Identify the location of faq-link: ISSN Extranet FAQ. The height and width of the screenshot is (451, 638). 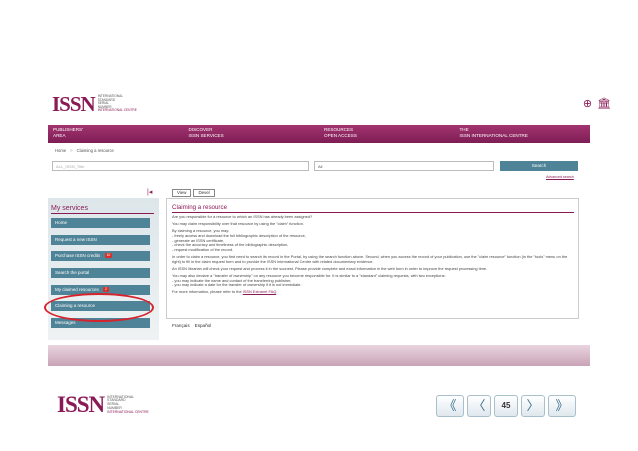
(260, 291).